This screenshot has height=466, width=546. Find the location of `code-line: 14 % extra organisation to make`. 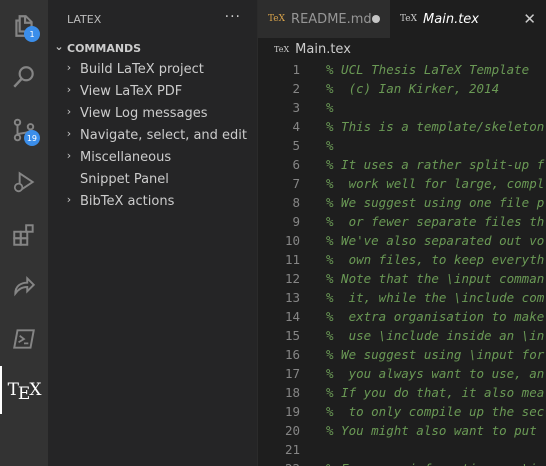

code-line: 14 % extra organisation to make is located at coordinates (402, 316).